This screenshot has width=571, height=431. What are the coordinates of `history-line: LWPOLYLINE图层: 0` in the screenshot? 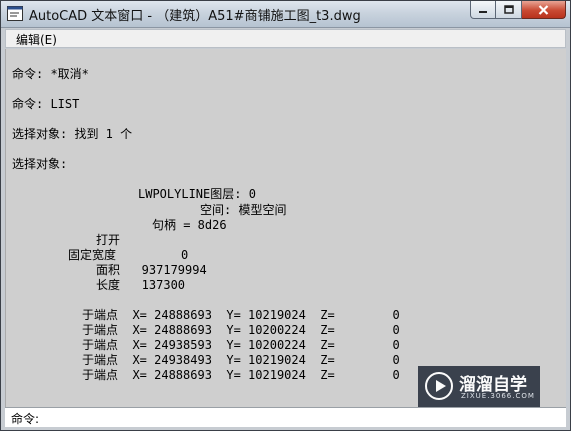 It's located at (197, 194).